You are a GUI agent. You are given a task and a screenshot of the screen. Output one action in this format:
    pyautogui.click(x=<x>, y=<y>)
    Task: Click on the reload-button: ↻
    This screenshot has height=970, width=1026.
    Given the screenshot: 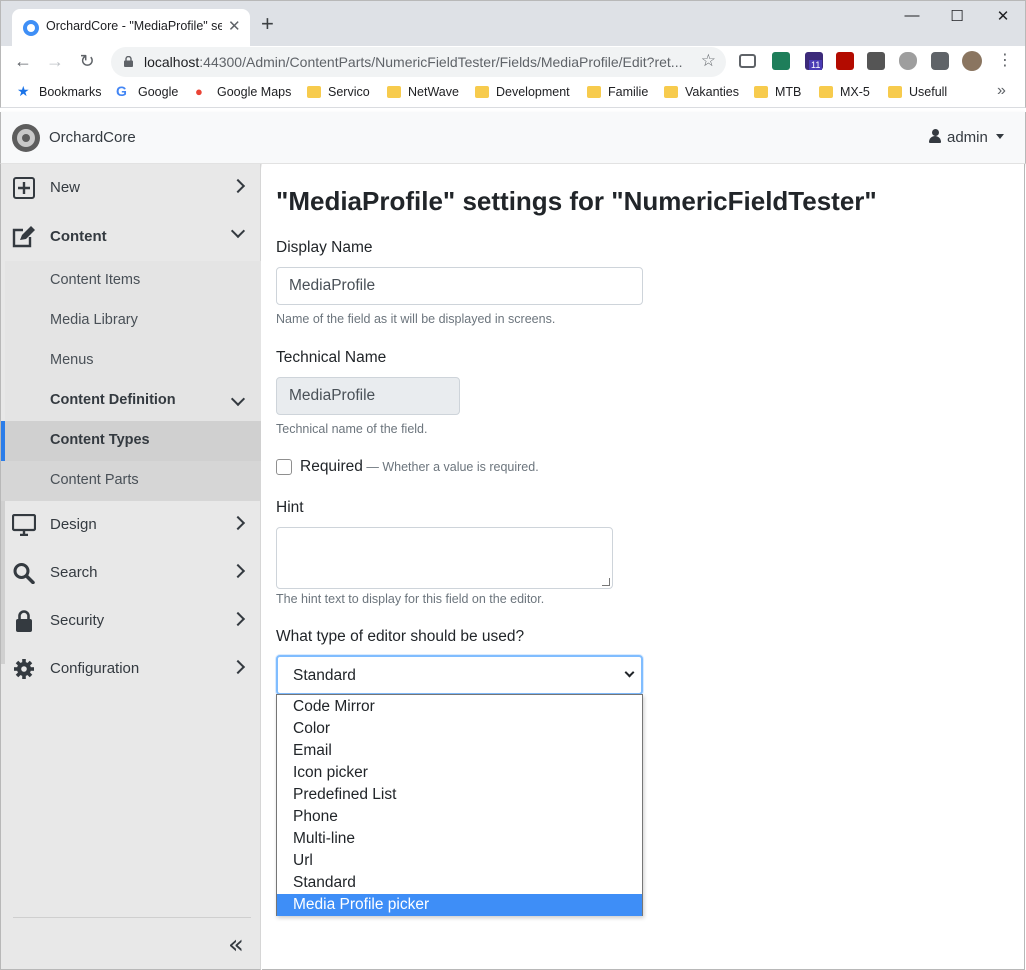 What is the action you would take?
    pyautogui.click(x=87, y=62)
    